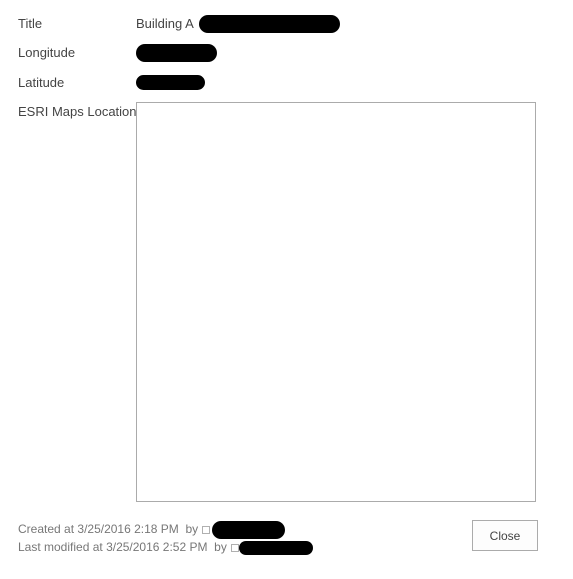 The height and width of the screenshot is (579, 573). I want to click on longitude-label: Longitude, so click(47, 52).